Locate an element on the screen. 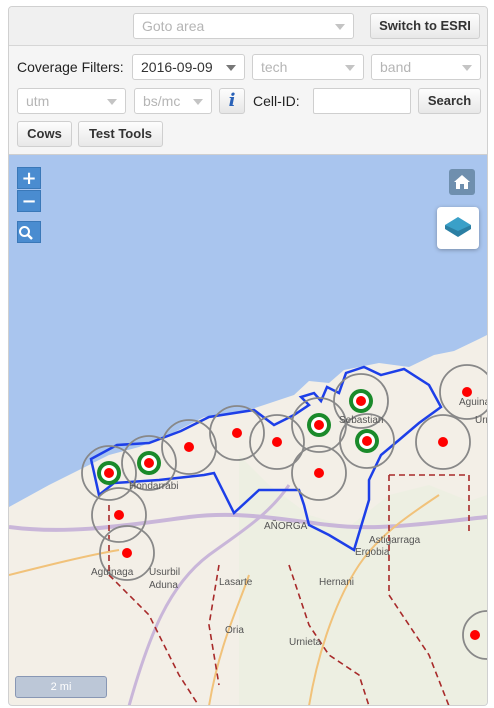 This screenshot has width=494, height=708. place-label: Hernani is located at coordinates (336, 582).